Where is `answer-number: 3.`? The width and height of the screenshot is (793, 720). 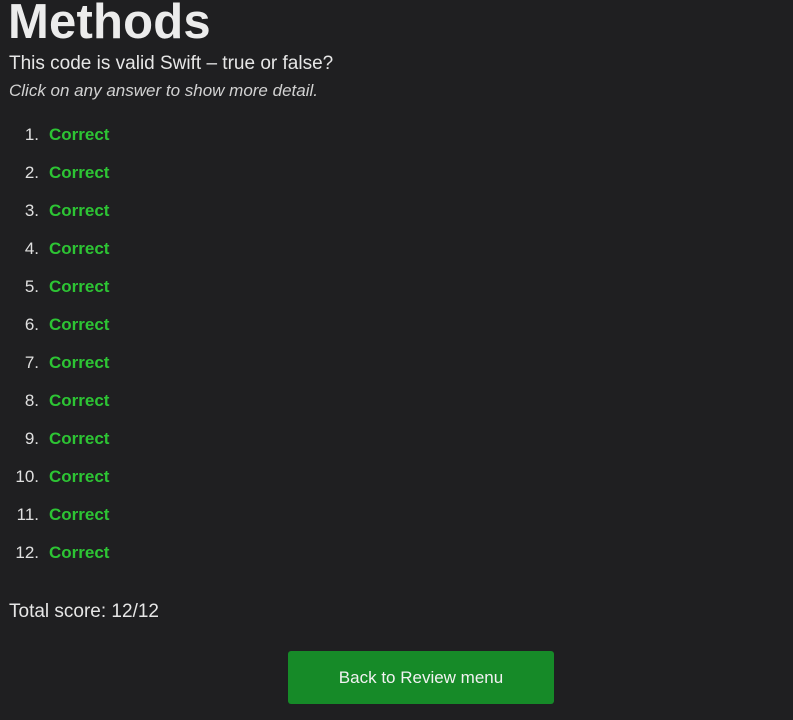 answer-number: 3. is located at coordinates (31, 210).